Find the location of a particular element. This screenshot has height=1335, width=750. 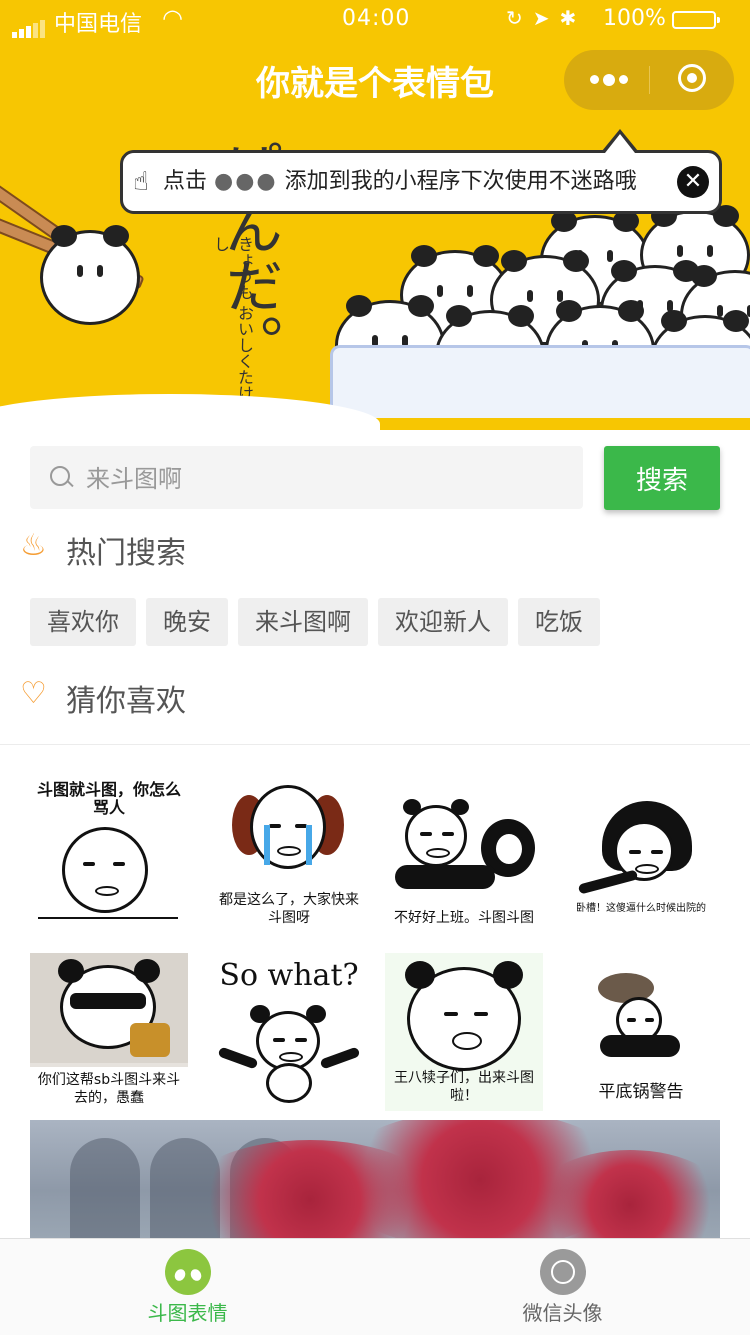

capsule-divider is located at coordinates (649, 80).